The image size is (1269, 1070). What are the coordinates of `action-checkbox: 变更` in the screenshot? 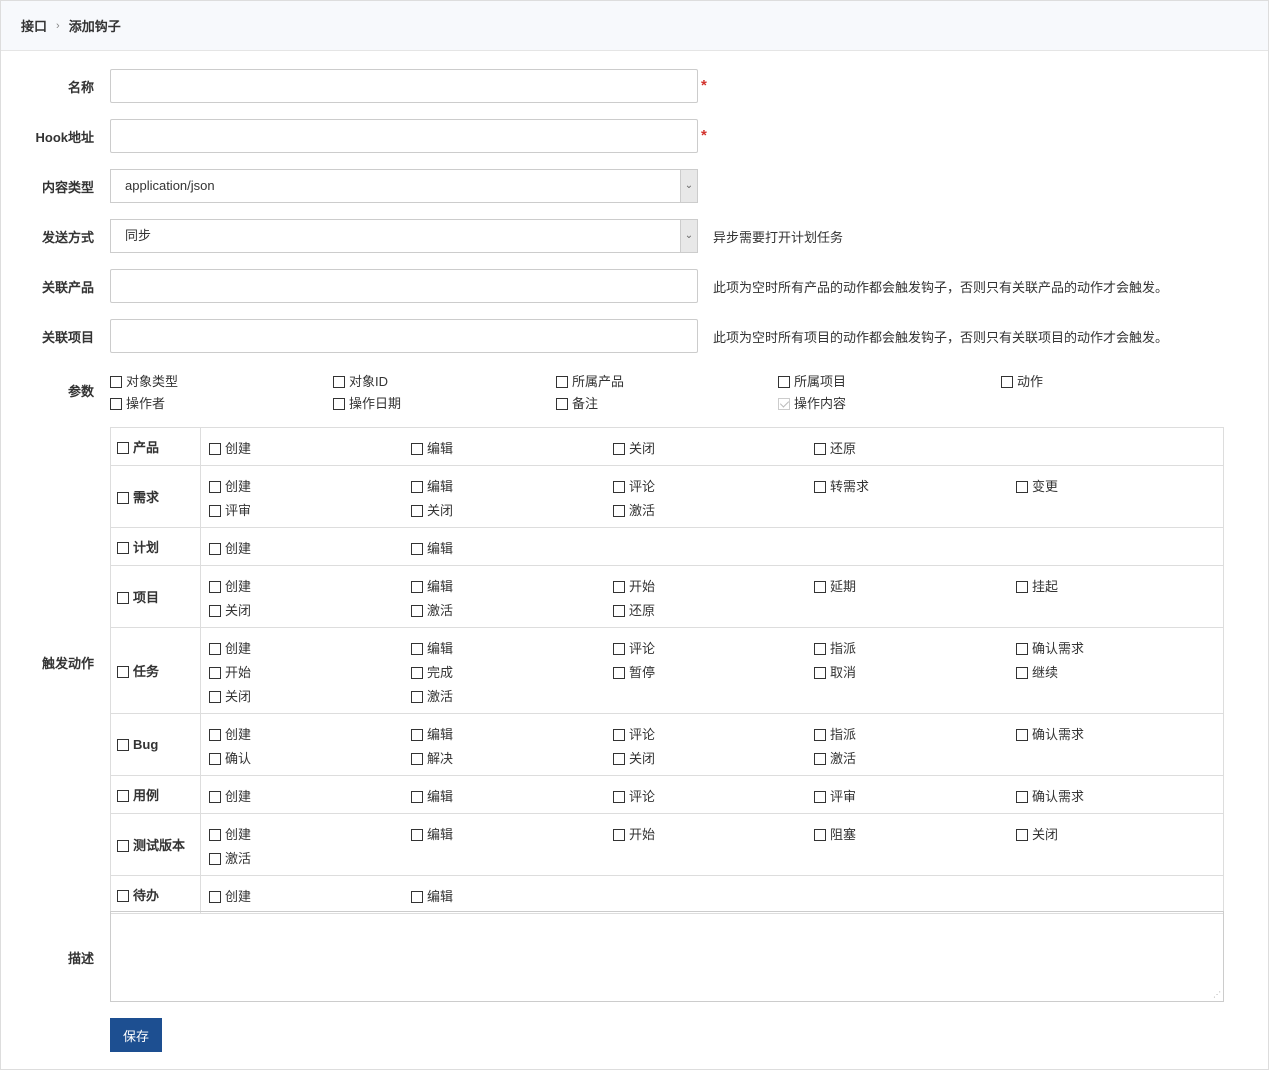 It's located at (1117, 485).